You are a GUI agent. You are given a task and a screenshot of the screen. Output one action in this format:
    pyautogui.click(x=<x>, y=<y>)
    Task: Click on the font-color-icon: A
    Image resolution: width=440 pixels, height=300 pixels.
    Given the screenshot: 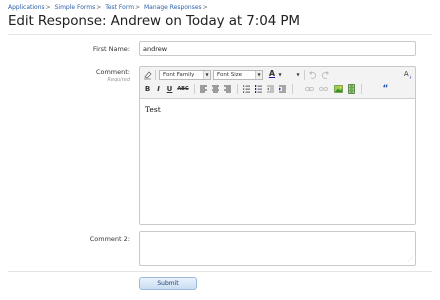 What is the action you would take?
    pyautogui.click(x=272, y=74)
    